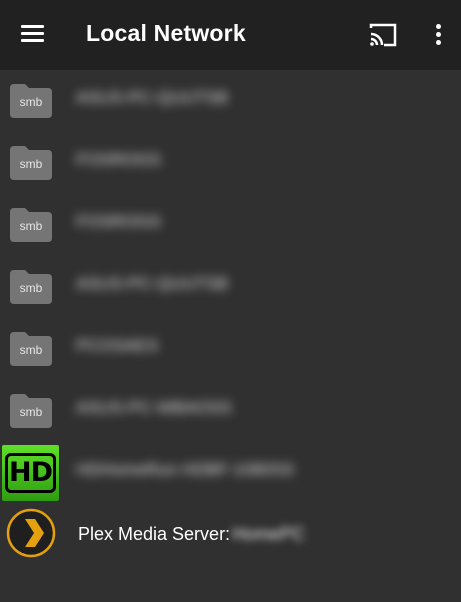  I want to click on list-item: smb ASUS-PC-WBAOSS, so click(230, 411).